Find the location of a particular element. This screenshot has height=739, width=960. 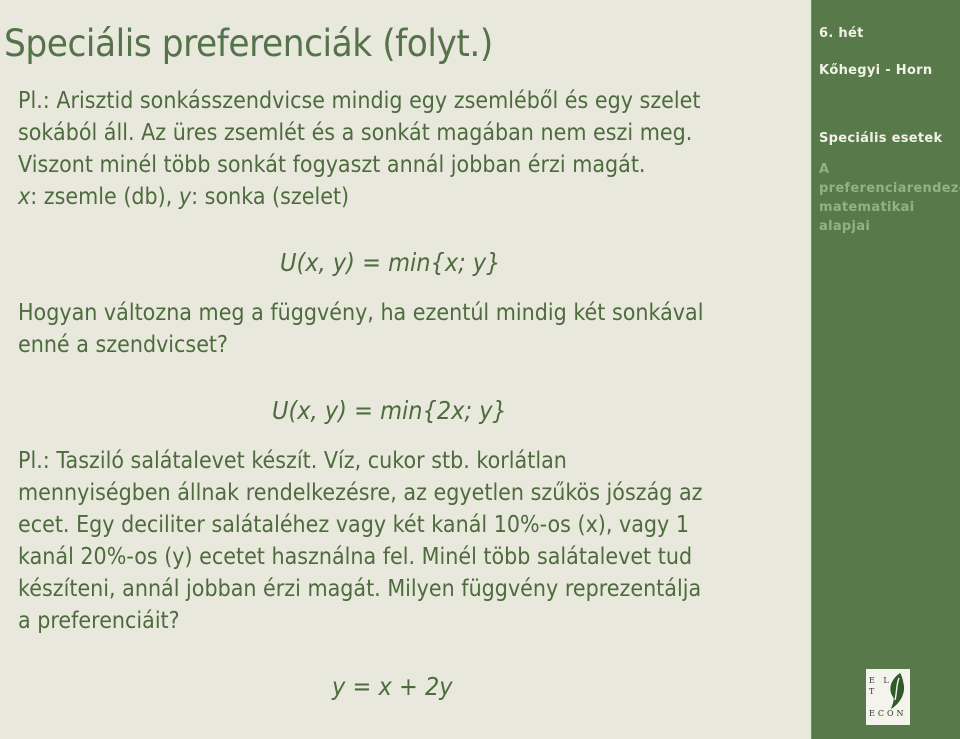

formula-text: y = x + 2y is located at coordinates (392, 686).